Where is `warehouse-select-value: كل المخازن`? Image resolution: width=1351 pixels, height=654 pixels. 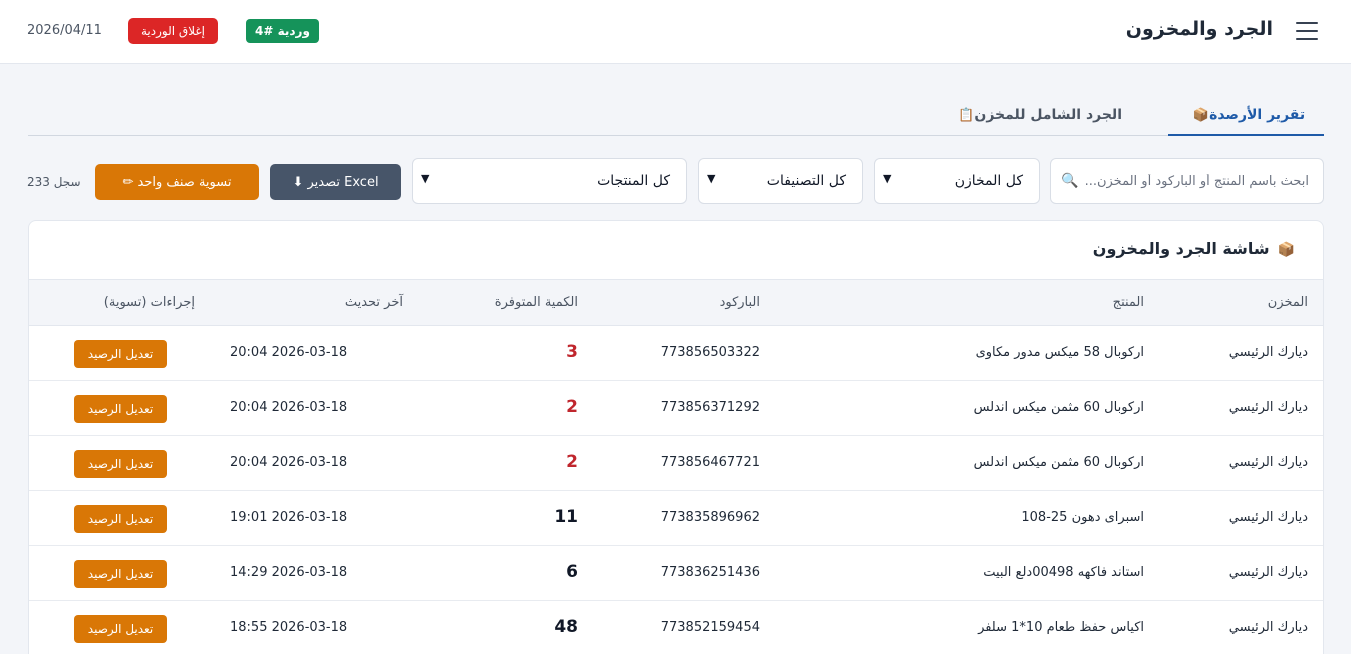 warehouse-select-value: كل المخازن is located at coordinates (988, 181).